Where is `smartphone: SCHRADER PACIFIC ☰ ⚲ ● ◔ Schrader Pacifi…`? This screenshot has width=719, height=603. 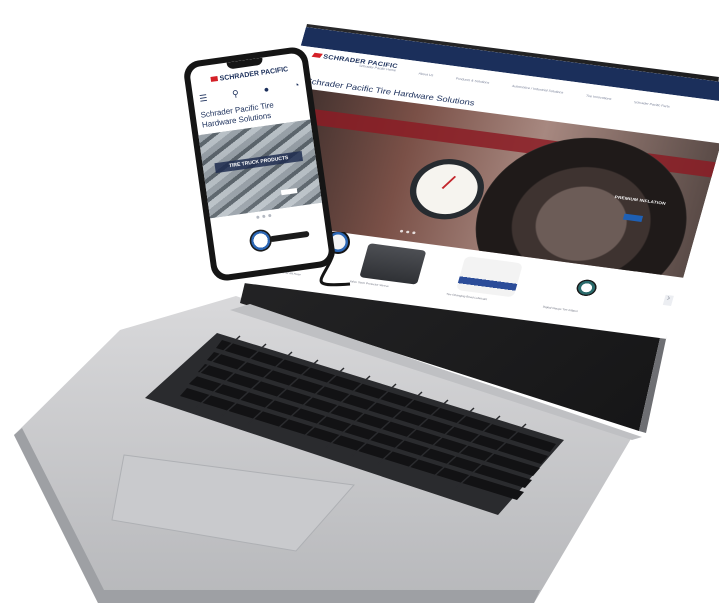 smartphone: SCHRADER PACIFIC ☰ ⚲ ● ◔ Schrader Pacifi… is located at coordinates (259, 164).